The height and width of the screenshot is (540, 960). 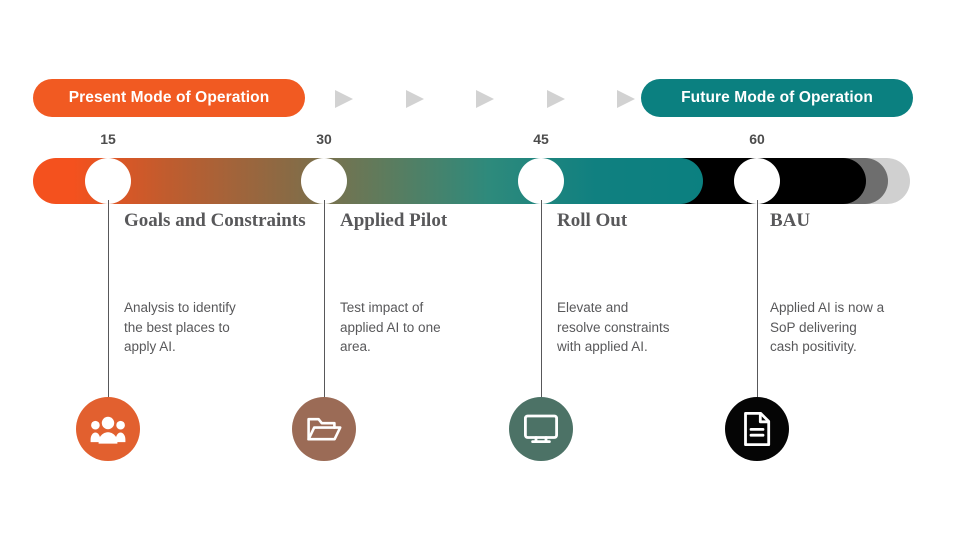 I want to click on stage-description: Test impact of applied AI to one area., so click(x=390, y=327).